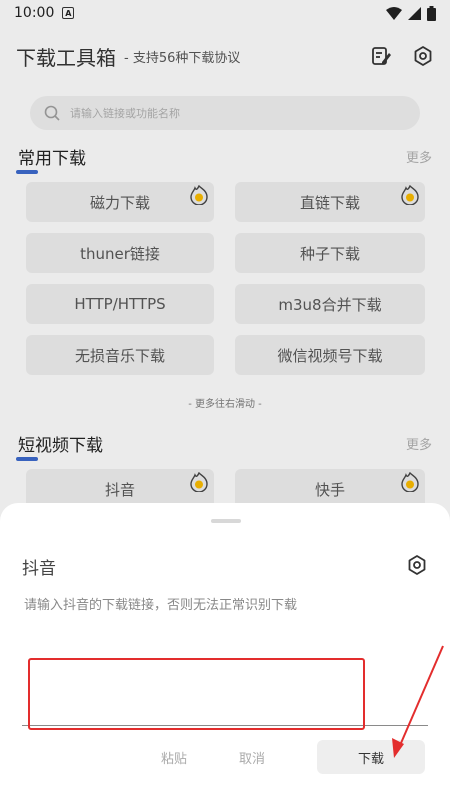  Describe the element at coordinates (174, 757) in the screenshot. I see `paste-button: 粘贴` at that location.